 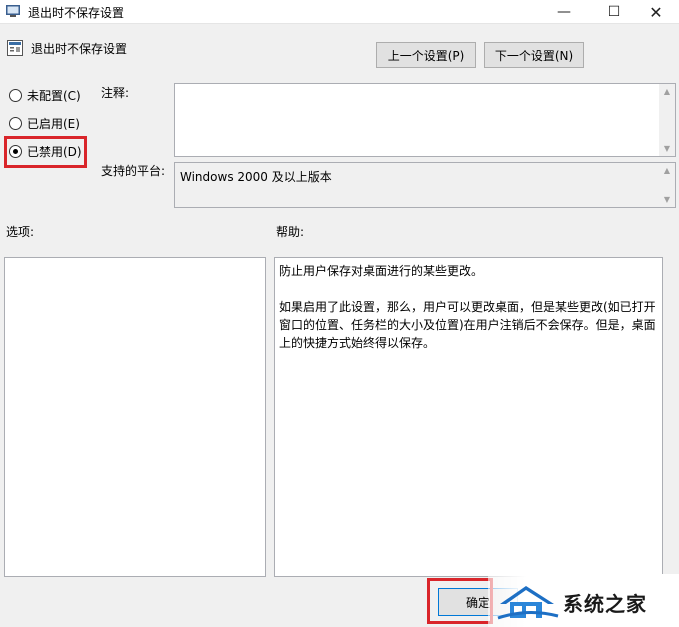 I want to click on radio-label: 未配置(C), so click(x=54, y=95).